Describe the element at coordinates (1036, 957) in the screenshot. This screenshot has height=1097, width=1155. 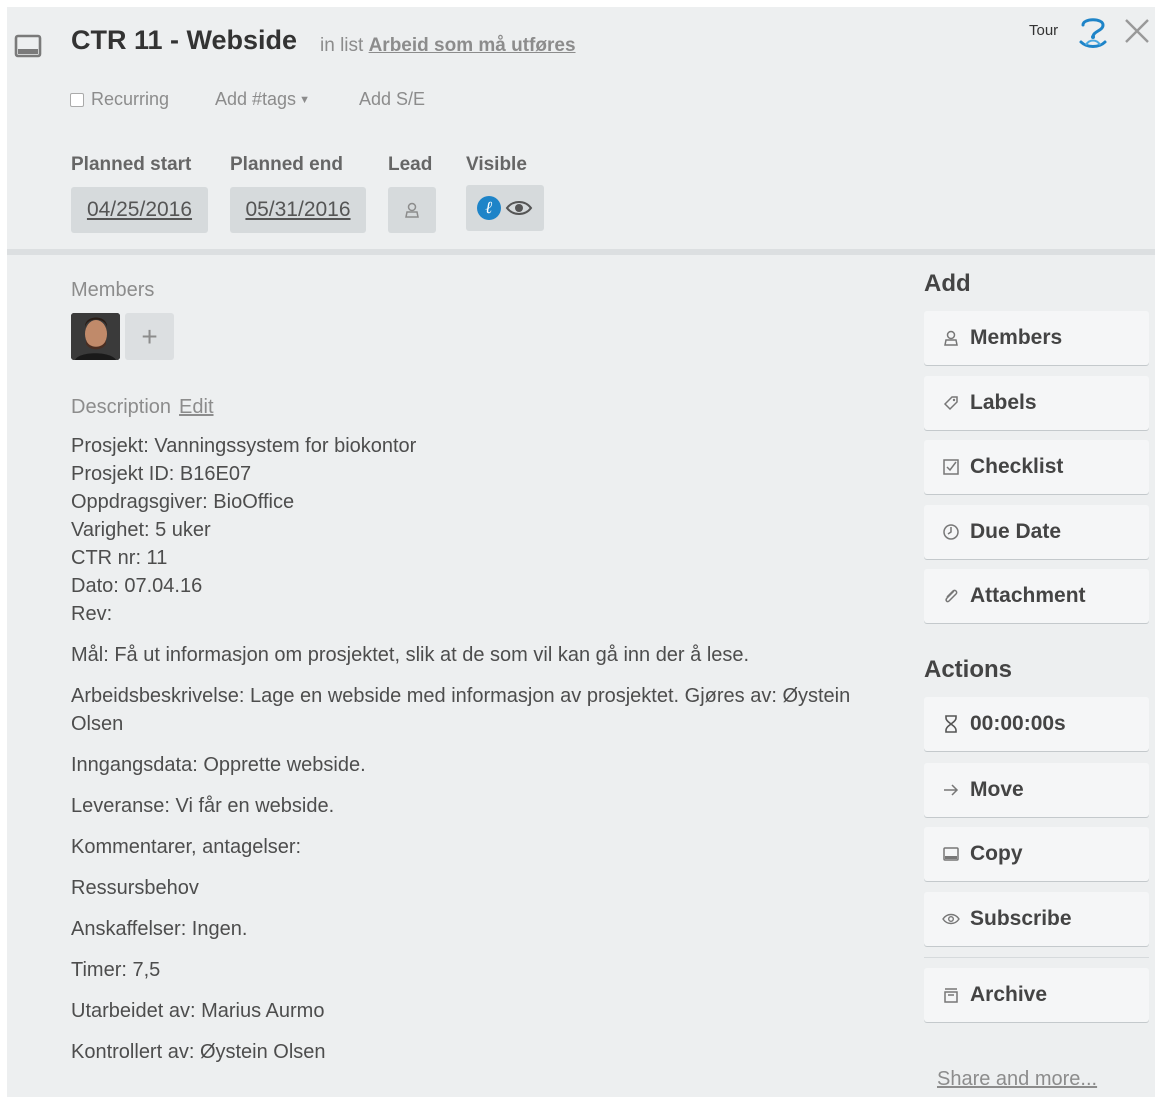
I see `actions-separator` at that location.